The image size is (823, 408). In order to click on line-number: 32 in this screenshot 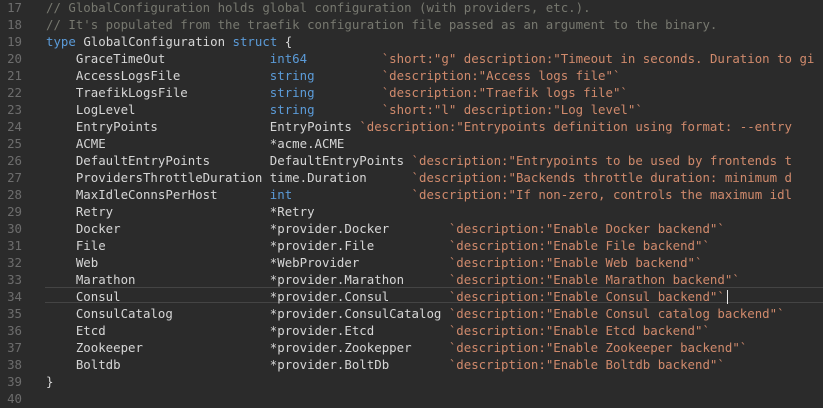, I will do `click(14, 262)`.